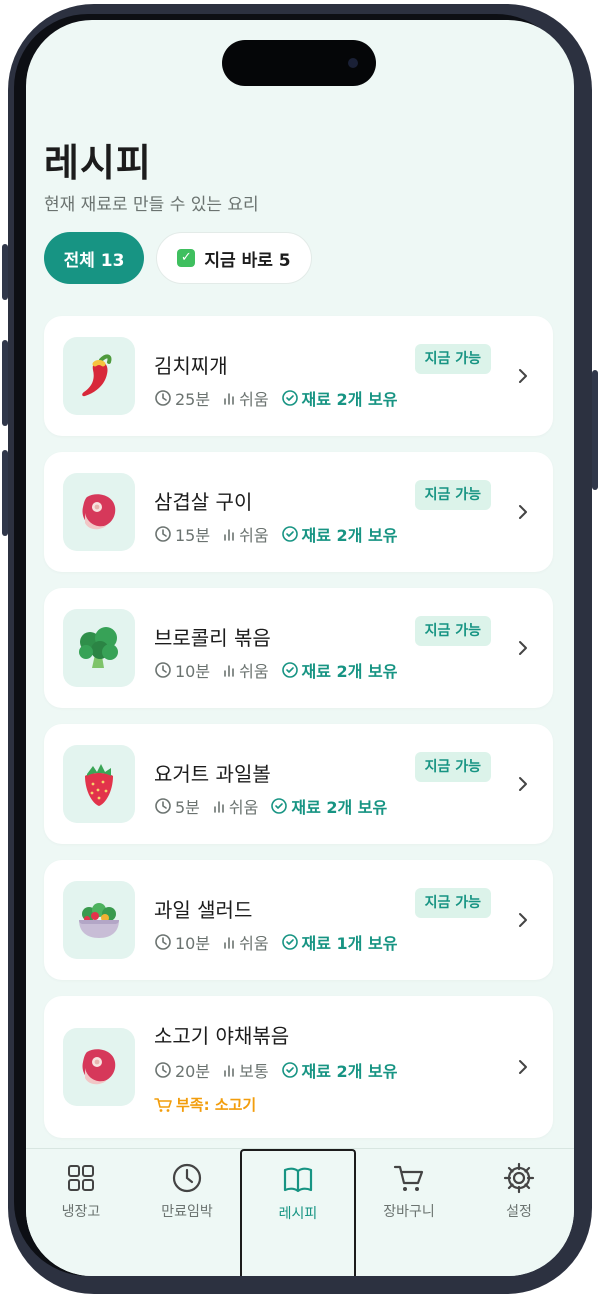  I want to click on cook-time: 25분, so click(182, 398).